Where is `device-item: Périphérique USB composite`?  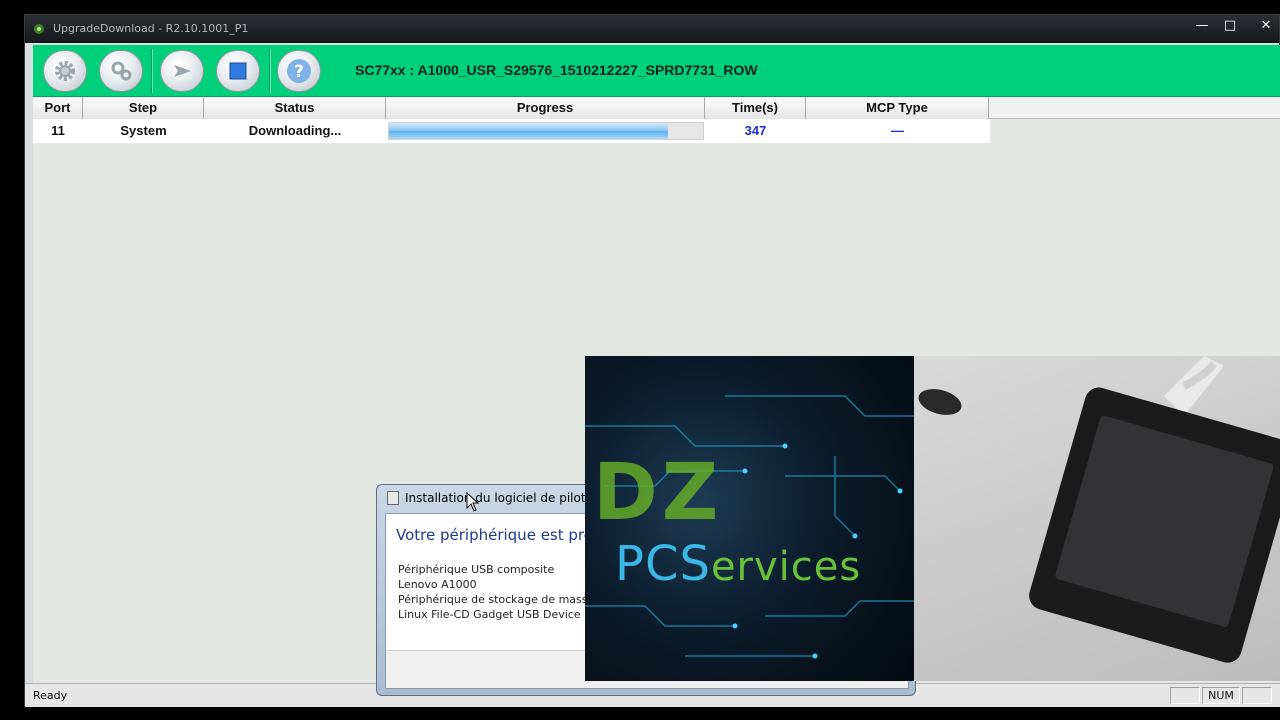 device-item: Périphérique USB composite is located at coordinates (476, 569).